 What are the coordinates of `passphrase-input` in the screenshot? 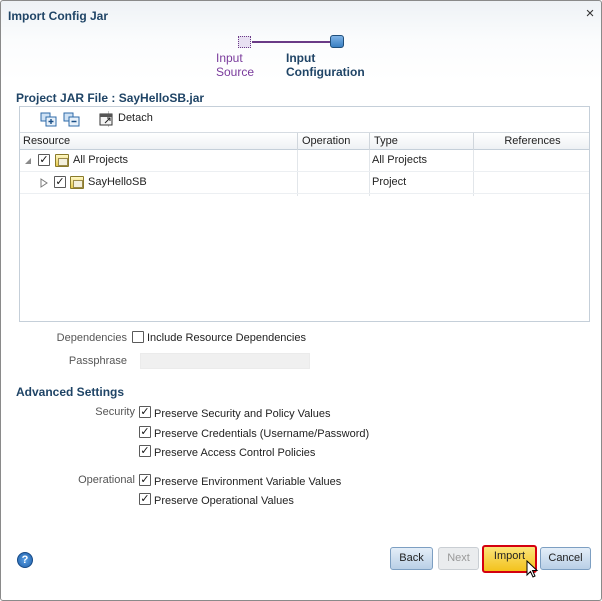 It's located at (225, 361).